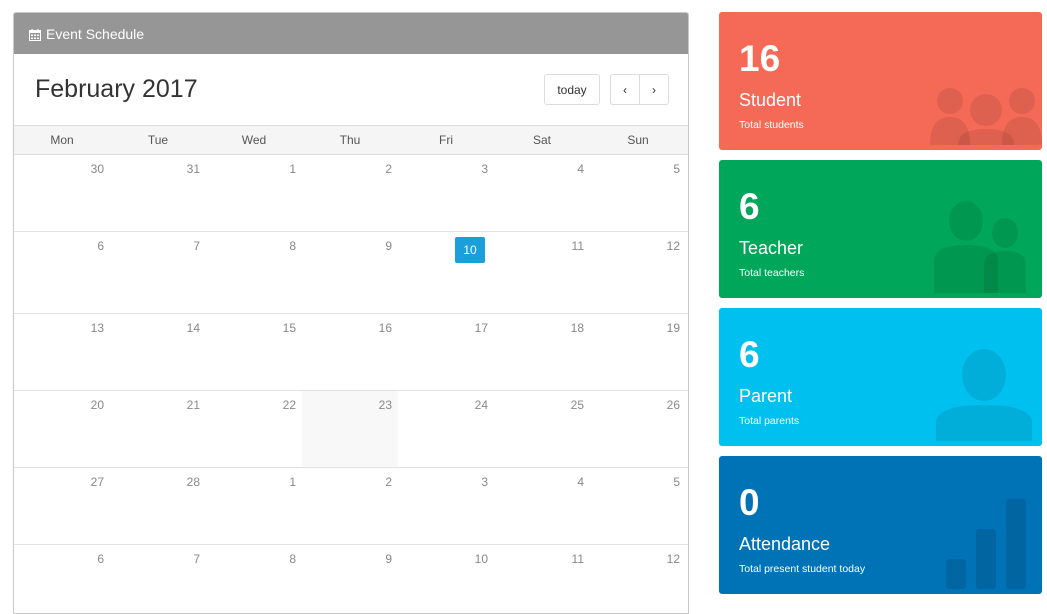  Describe the element at coordinates (880, 377) in the screenshot. I see `parent-stat-card: 6 Parent Total parents` at that location.